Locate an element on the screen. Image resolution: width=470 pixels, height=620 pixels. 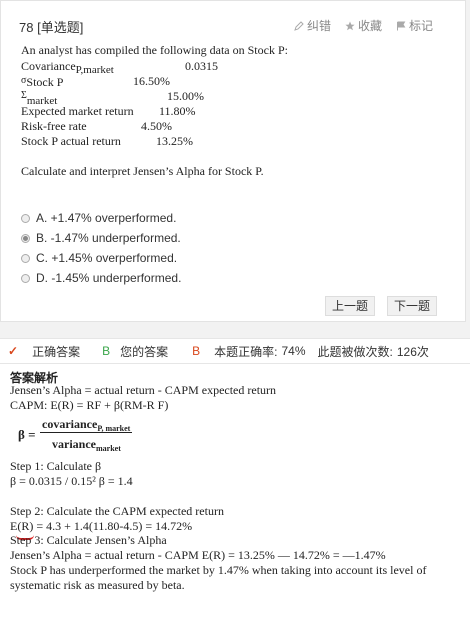
option-a: A. +1.47% overperformed. is located at coordinates (101, 218).